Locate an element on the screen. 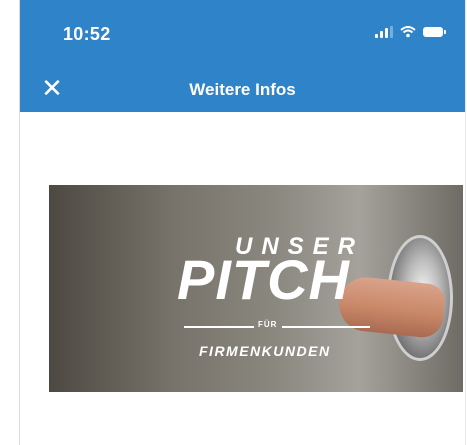  navigation-bar: ✕ Weitere Infos is located at coordinates (242, 89).